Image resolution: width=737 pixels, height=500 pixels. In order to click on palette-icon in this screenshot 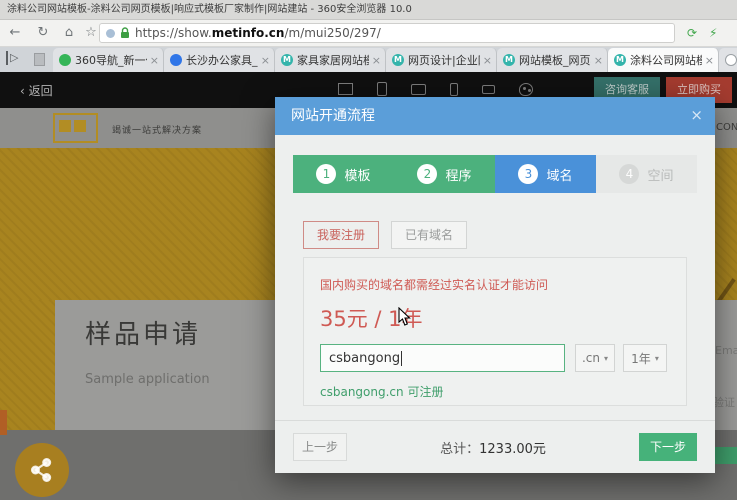, I will do `click(526, 89)`.